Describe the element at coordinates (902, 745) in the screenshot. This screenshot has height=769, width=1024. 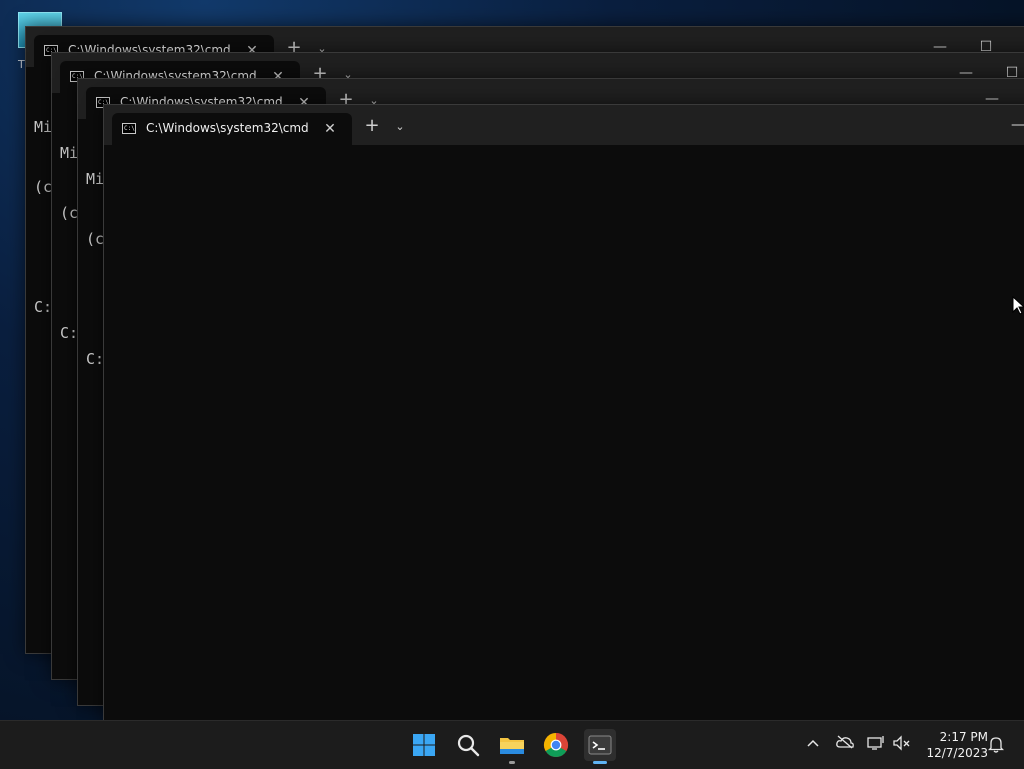
I see `volume-muted-icon` at that location.